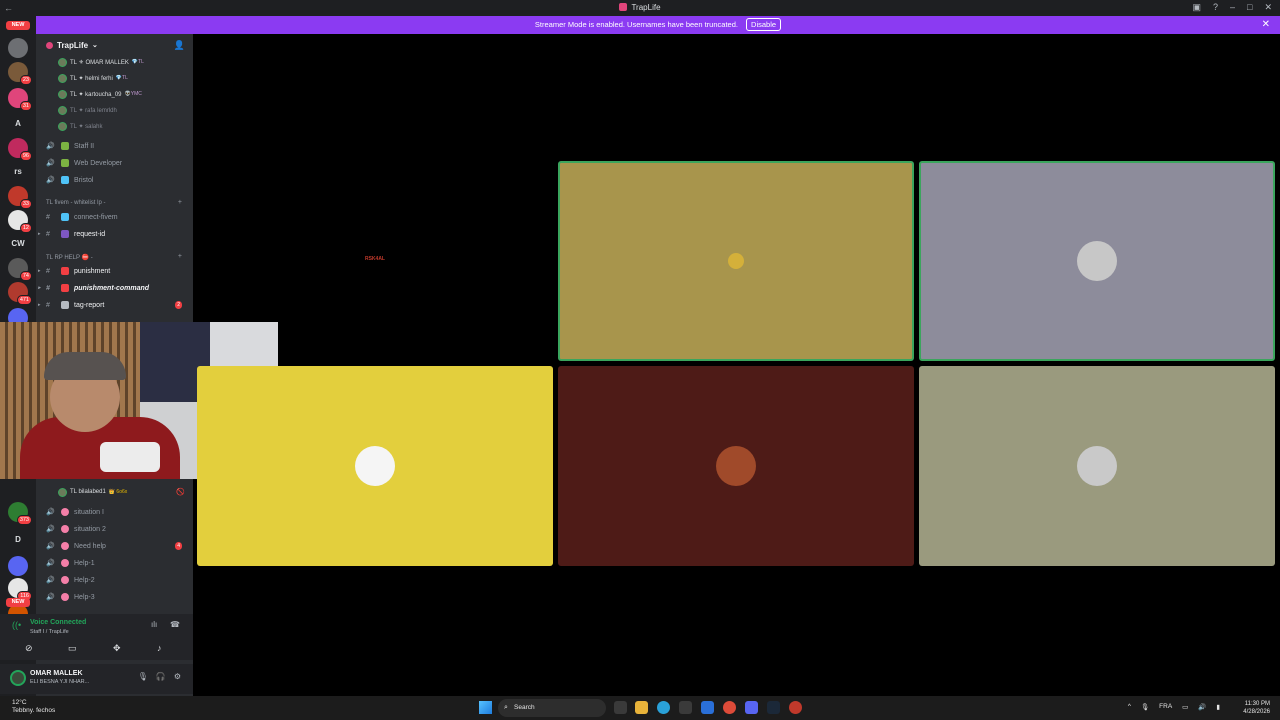 Image resolution: width=1280 pixels, height=720 pixels. I want to click on server-icon-12: 373, so click(20, 513).